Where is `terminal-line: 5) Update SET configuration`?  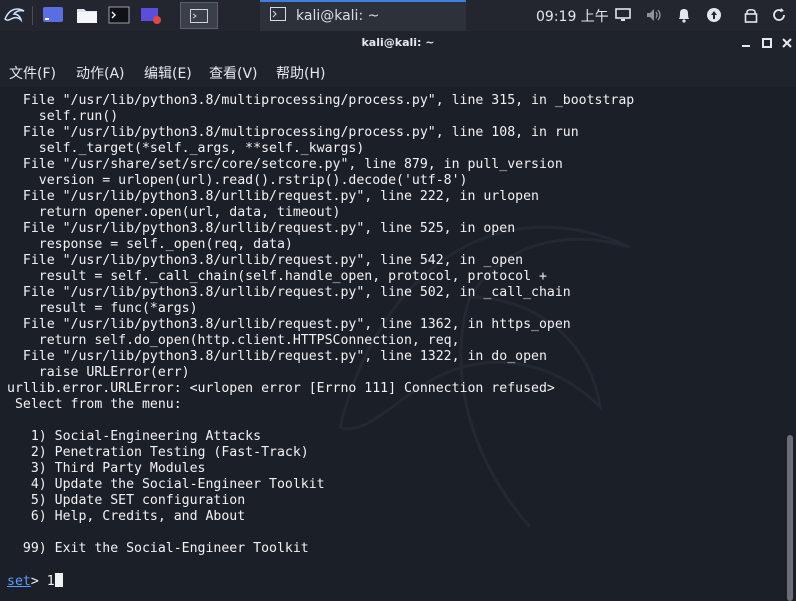
terminal-line: 5) Update SET configuration is located at coordinates (126, 500).